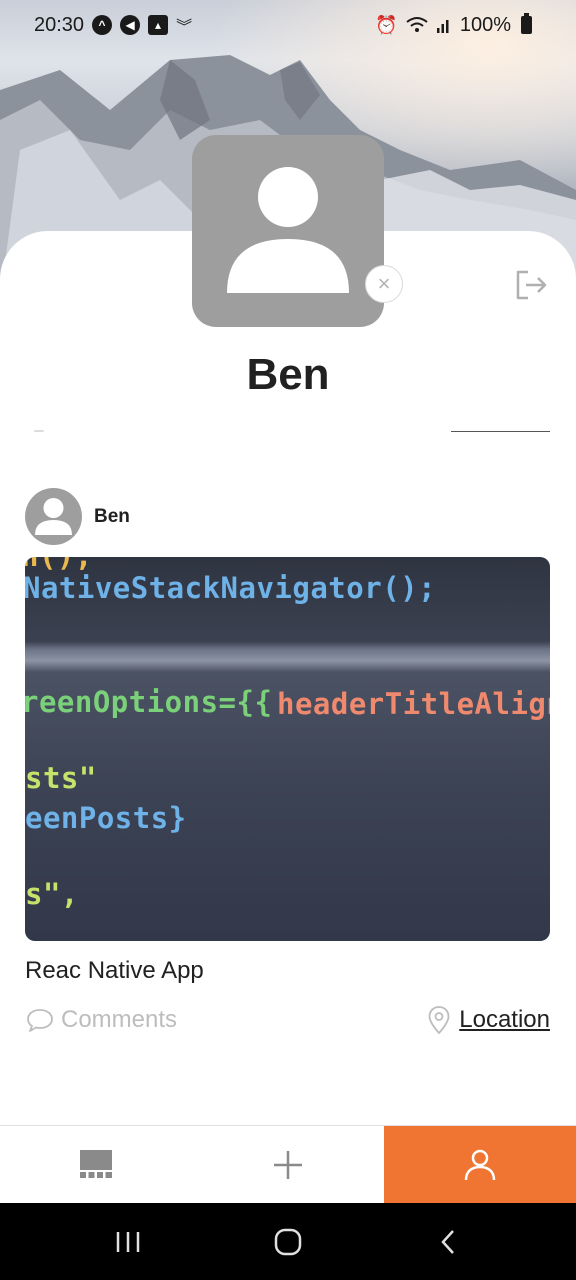 The height and width of the screenshot is (1280, 576). Describe the element at coordinates (119, 1019) in the screenshot. I see `comments-label: Comments` at that location.